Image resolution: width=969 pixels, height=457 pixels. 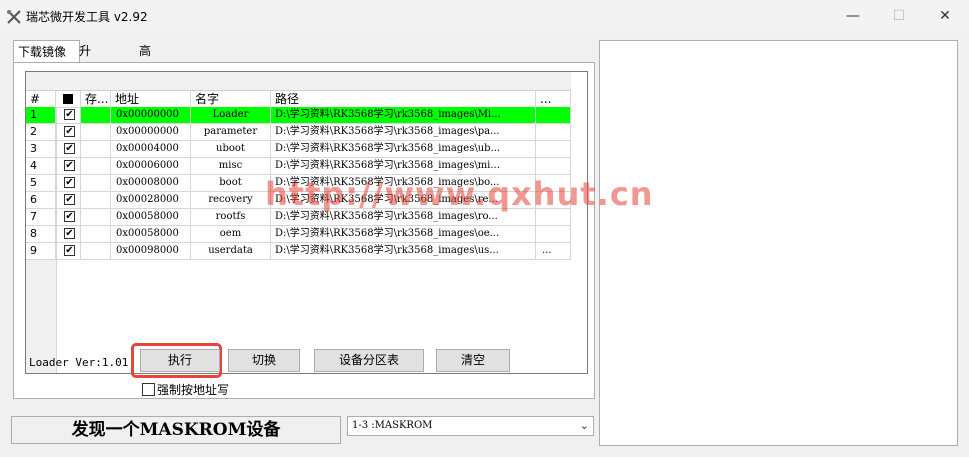 What do you see at coordinates (945, 16) in the screenshot?
I see `close-button: ✕` at bounding box center [945, 16].